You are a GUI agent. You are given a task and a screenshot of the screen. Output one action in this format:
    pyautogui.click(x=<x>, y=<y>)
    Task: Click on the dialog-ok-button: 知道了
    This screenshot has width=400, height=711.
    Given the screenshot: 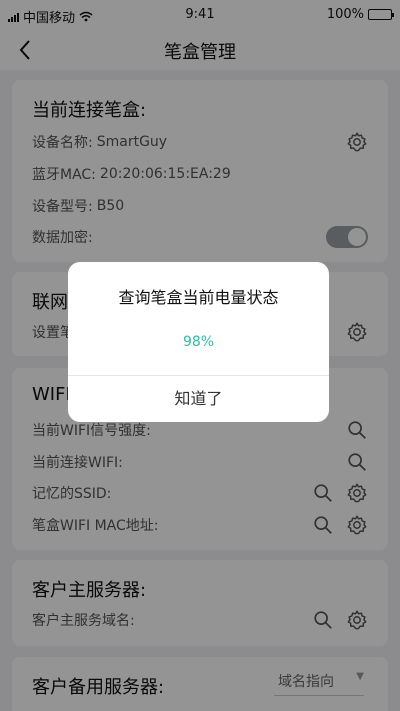 What is the action you would take?
    pyautogui.click(x=198, y=399)
    